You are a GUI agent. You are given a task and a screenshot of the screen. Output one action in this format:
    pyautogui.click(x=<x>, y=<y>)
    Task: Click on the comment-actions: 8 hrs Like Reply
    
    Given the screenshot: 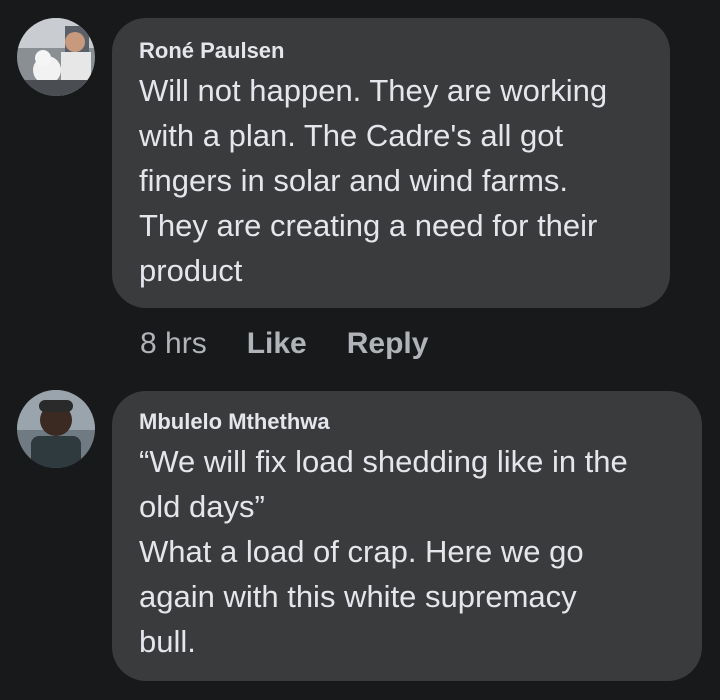 What is the action you would take?
    pyautogui.click(x=304, y=344)
    